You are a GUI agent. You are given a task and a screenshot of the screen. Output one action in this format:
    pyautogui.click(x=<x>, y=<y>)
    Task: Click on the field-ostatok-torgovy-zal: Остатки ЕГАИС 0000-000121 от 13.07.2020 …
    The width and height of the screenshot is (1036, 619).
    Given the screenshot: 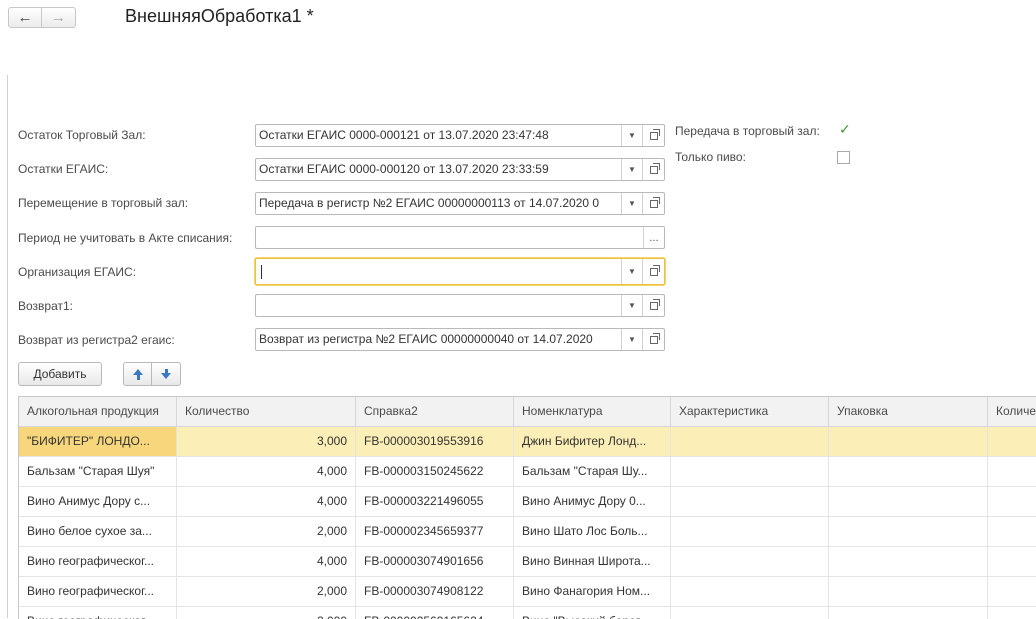 What is the action you would take?
    pyautogui.click(x=460, y=135)
    